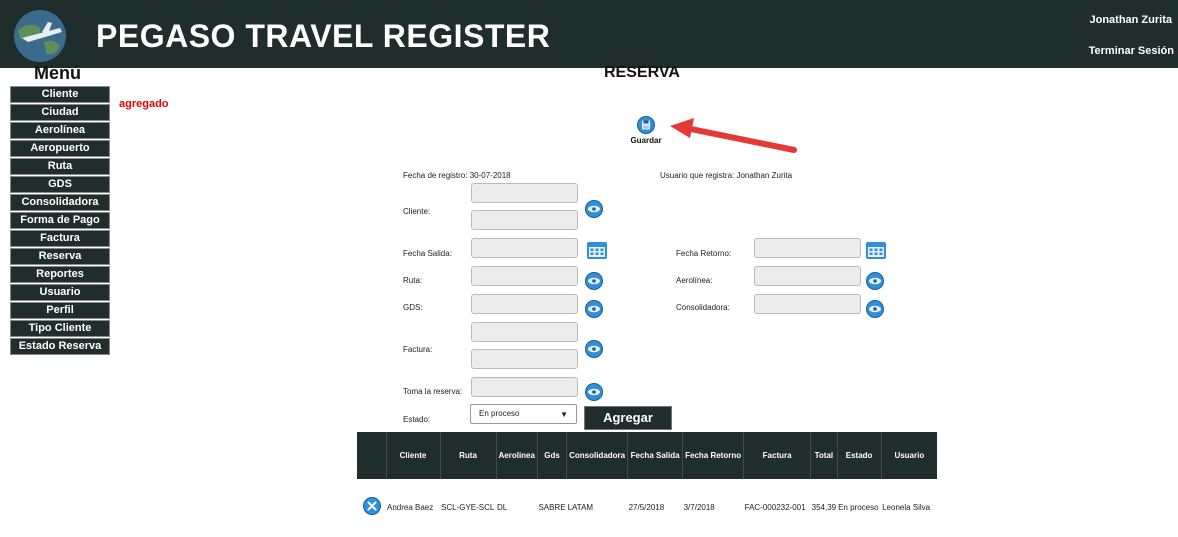  What do you see at coordinates (467, 455) in the screenshot?
I see `table-header: Ruta` at bounding box center [467, 455].